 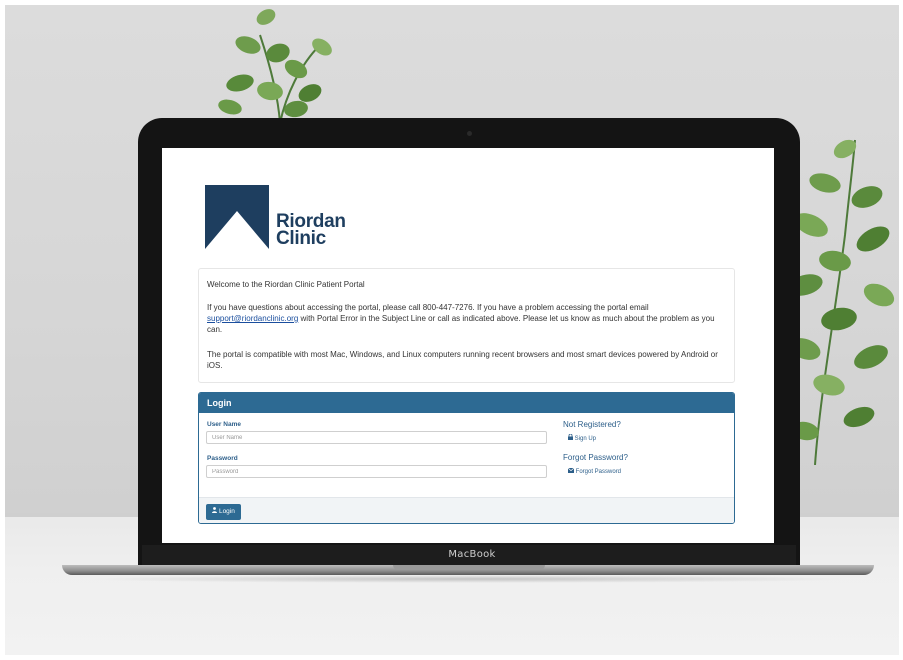 What do you see at coordinates (215, 512) in the screenshot?
I see `user-icon` at bounding box center [215, 512].